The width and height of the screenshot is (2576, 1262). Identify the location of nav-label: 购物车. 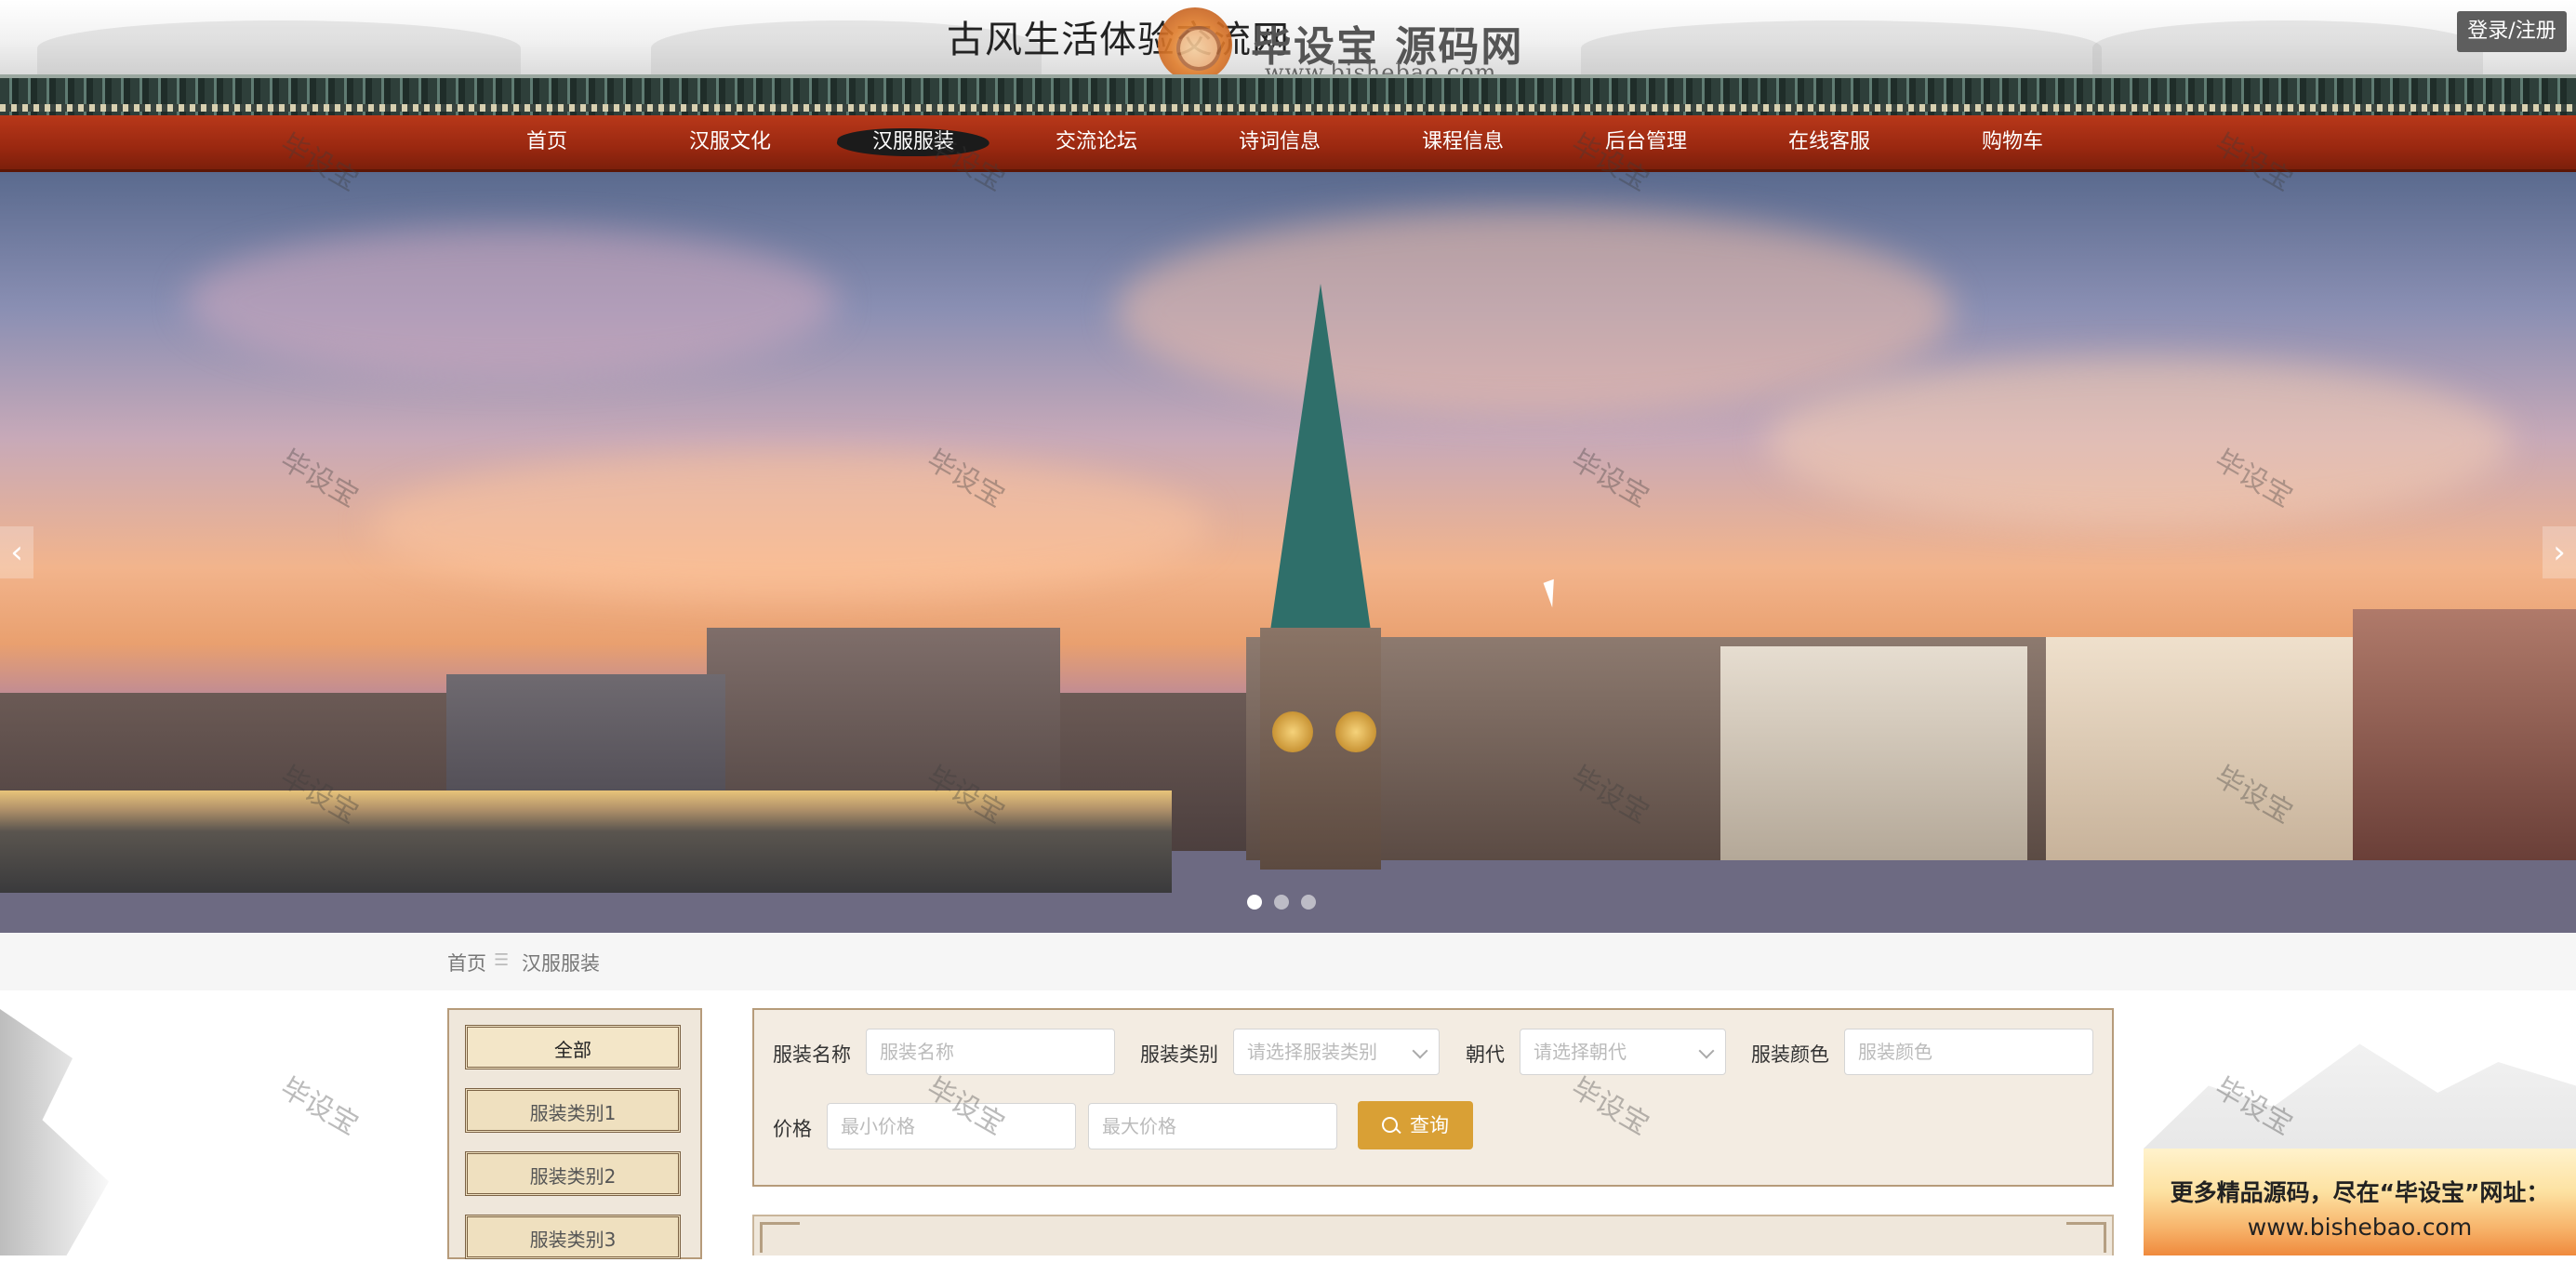
(2012, 141).